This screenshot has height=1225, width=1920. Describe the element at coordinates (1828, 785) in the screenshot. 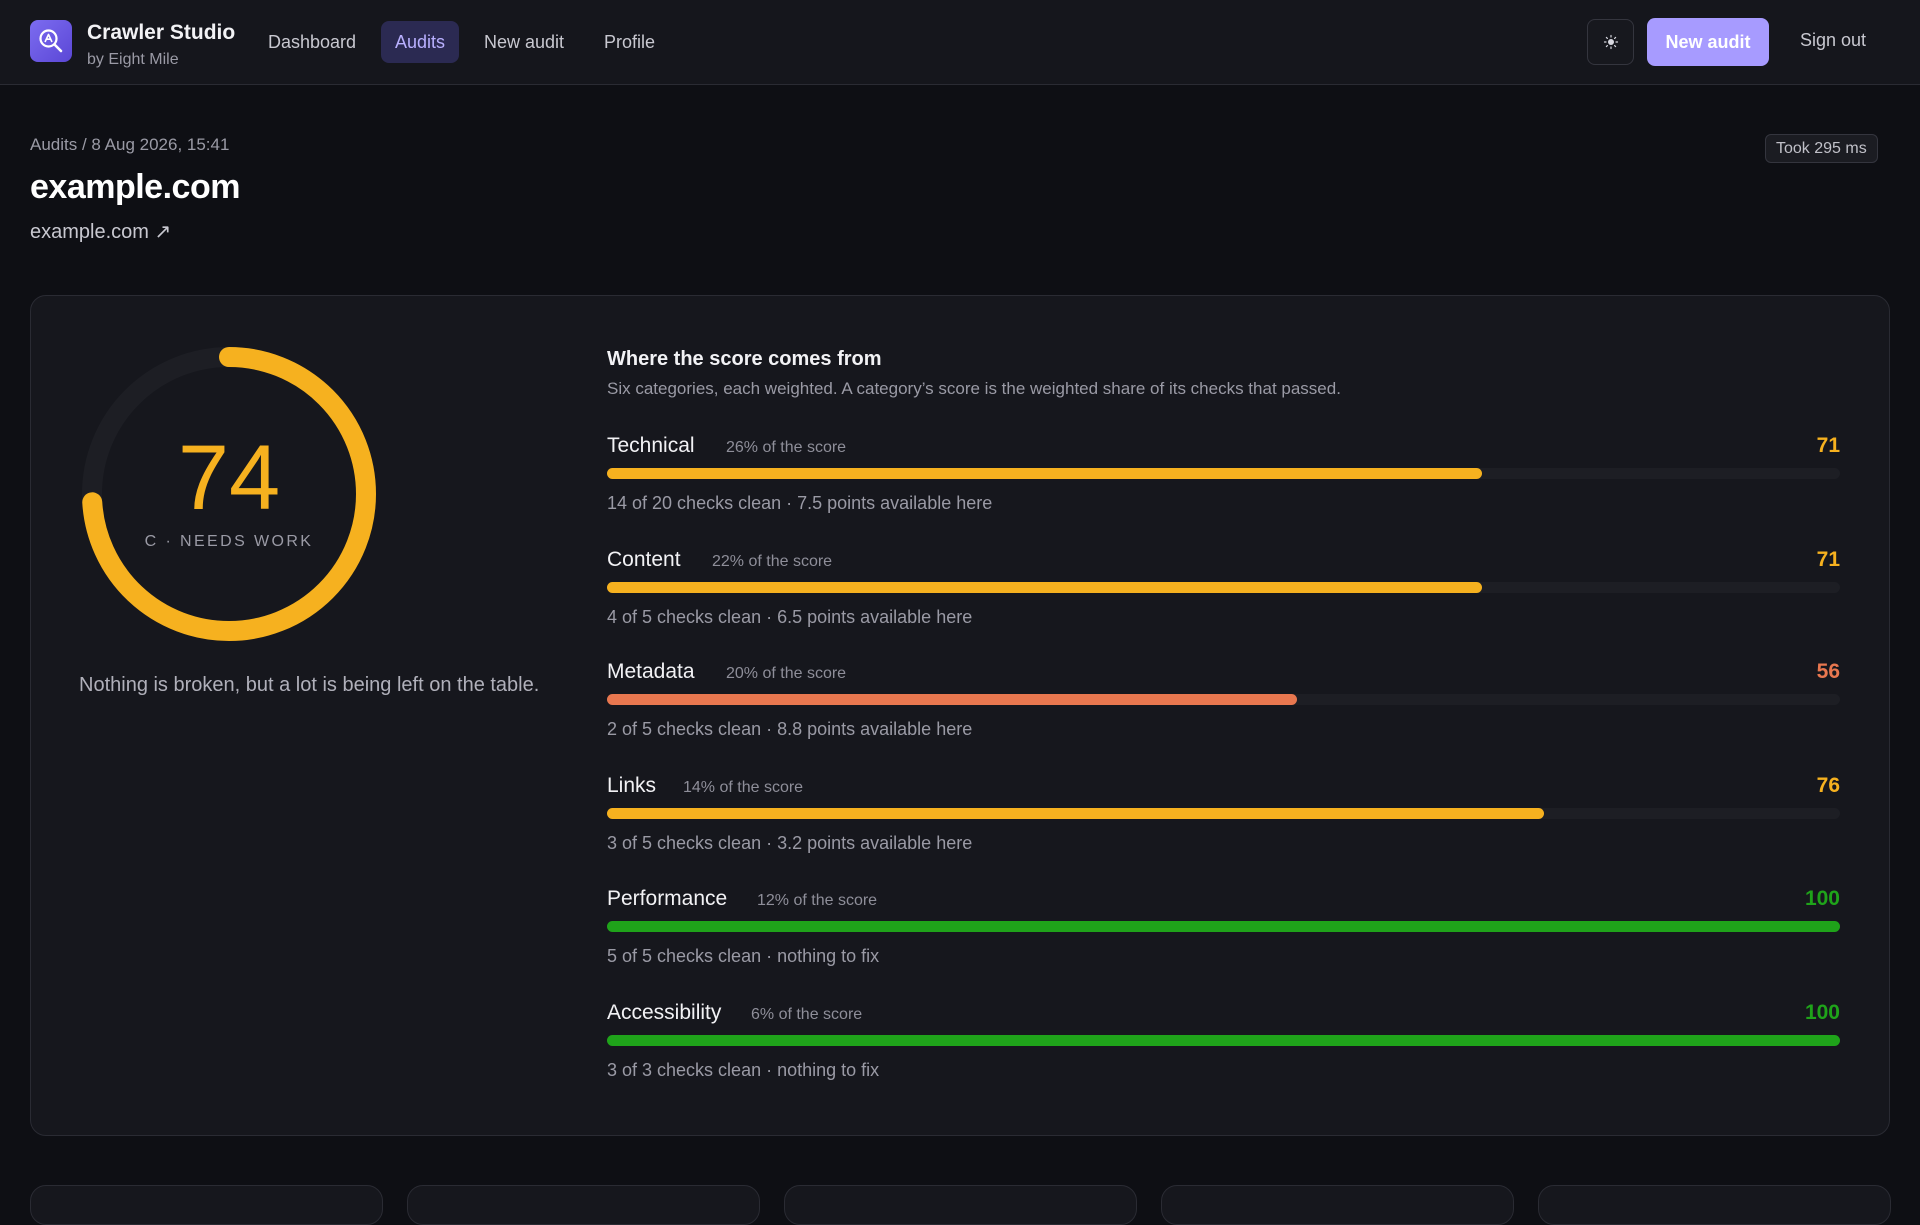

I see `category-score: 76` at that location.